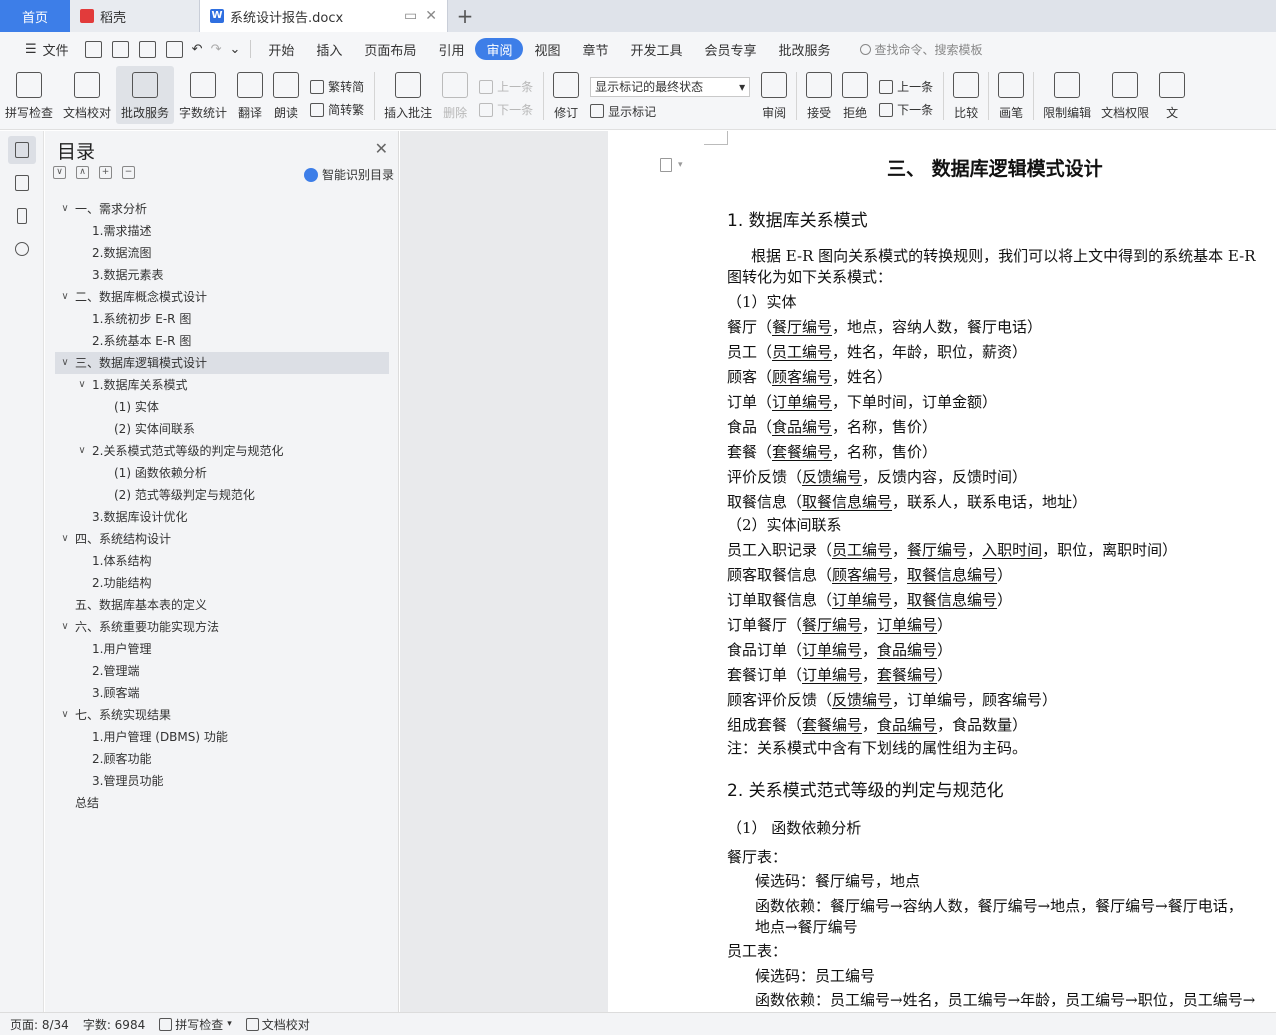 This screenshot has width=1276, height=1035. Describe the element at coordinates (410, 16) in the screenshot. I see `window-icon: ▭` at that location.